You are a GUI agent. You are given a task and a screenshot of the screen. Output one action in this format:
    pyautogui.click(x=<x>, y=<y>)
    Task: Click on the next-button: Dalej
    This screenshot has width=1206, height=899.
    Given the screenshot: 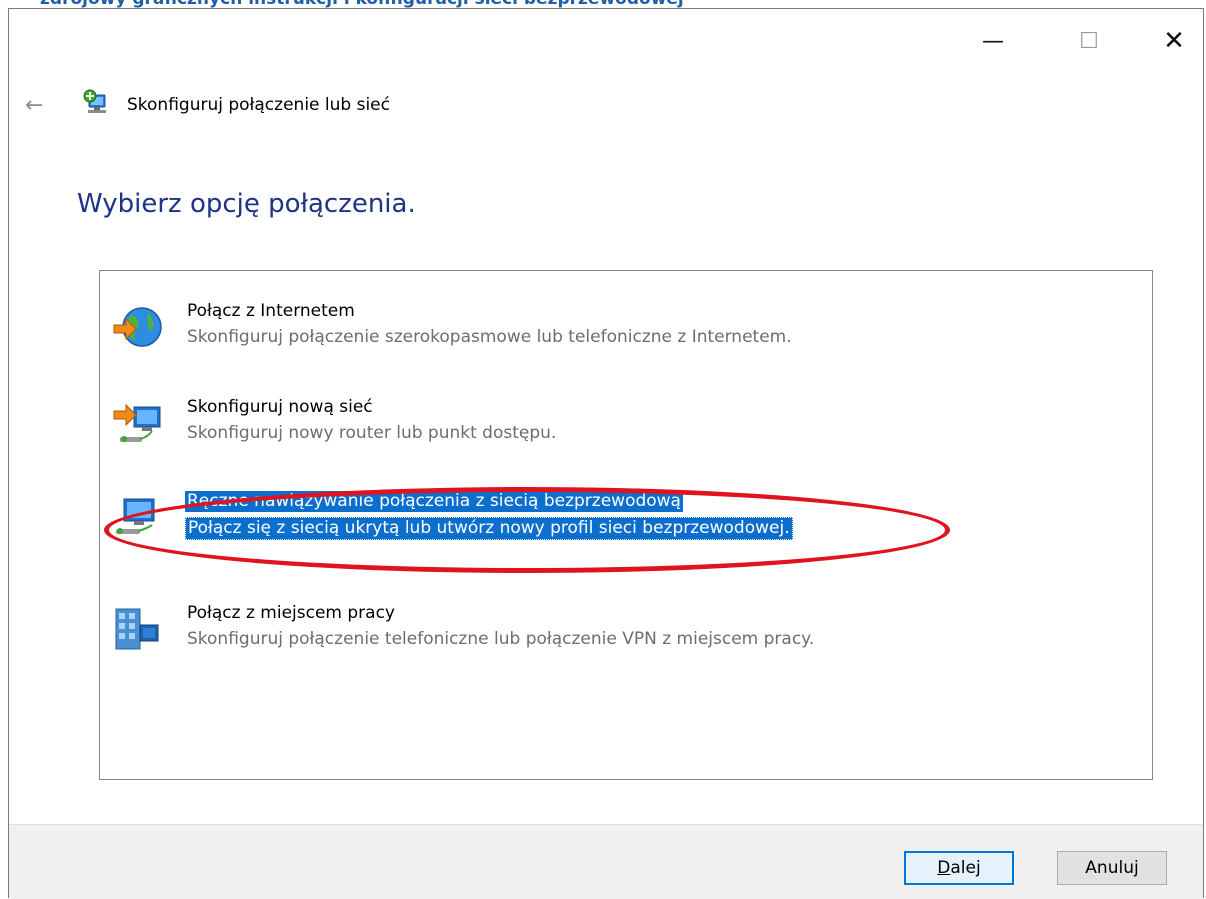 What is the action you would take?
    pyautogui.click(x=959, y=868)
    